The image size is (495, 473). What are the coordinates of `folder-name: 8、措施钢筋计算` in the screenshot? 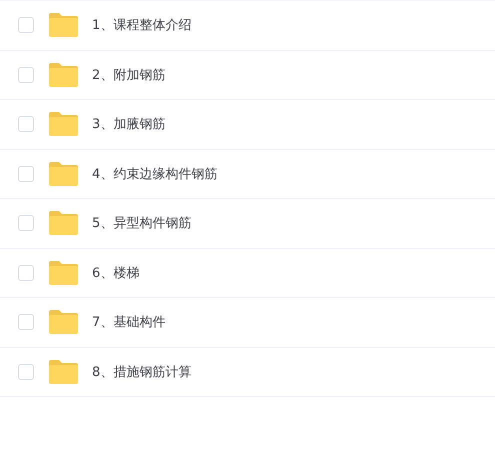 It's located at (142, 371).